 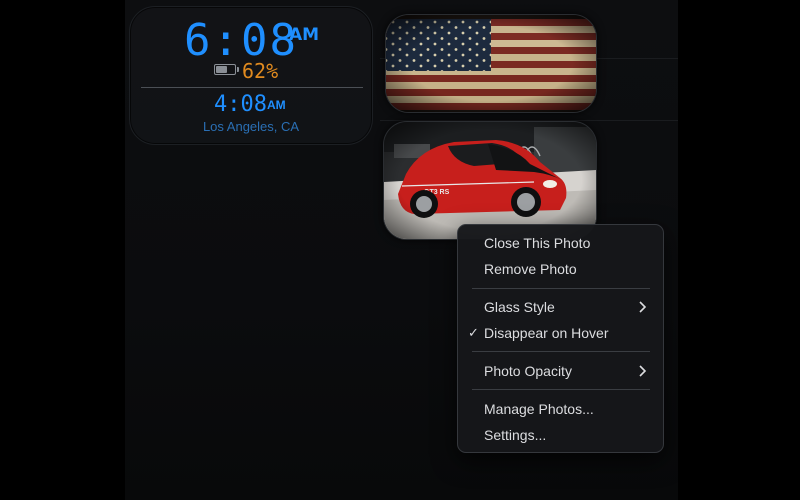 What do you see at coordinates (240, 104) in the screenshot?
I see `second-time: 4:08` at bounding box center [240, 104].